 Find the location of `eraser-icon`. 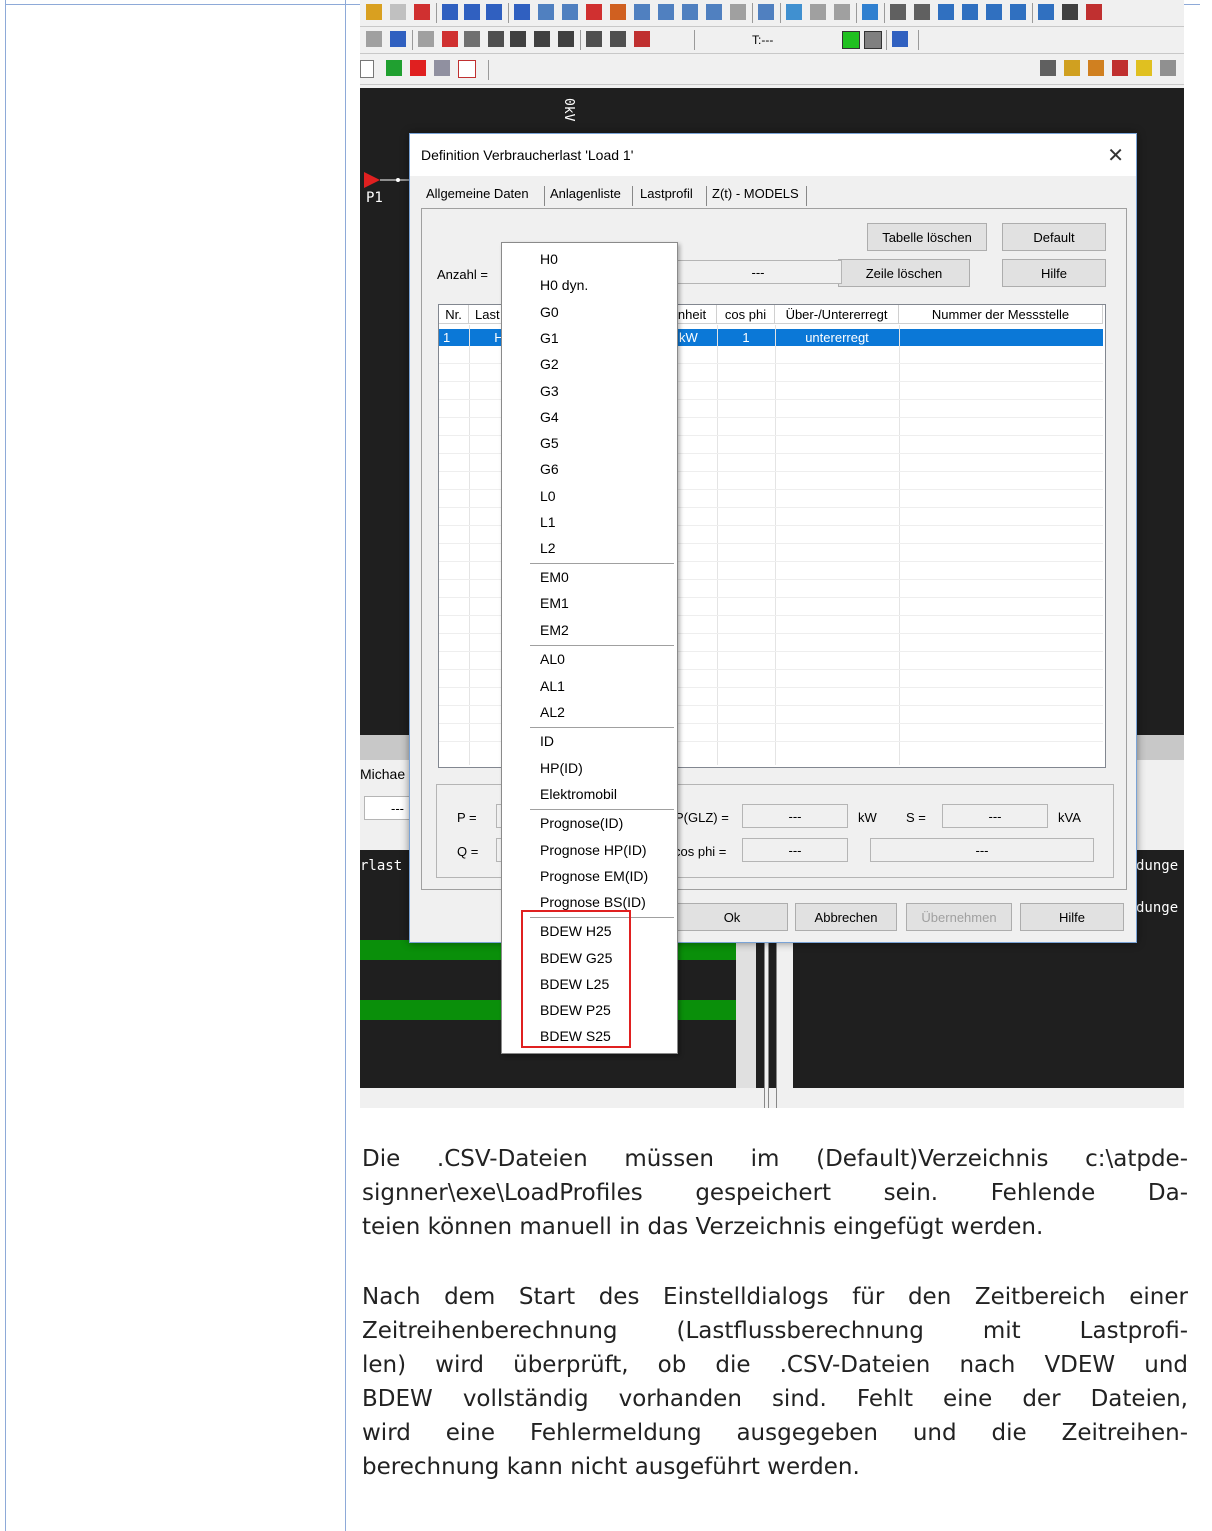

eraser-icon is located at coordinates (496, 39).